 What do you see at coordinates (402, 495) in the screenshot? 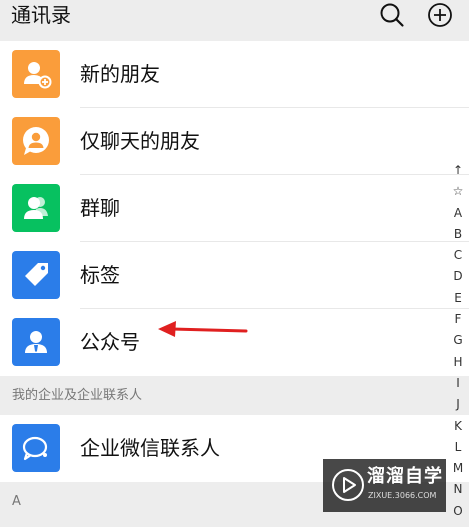
I see `watermark-subtitle: ZIXUE.3066.COM` at bounding box center [402, 495].